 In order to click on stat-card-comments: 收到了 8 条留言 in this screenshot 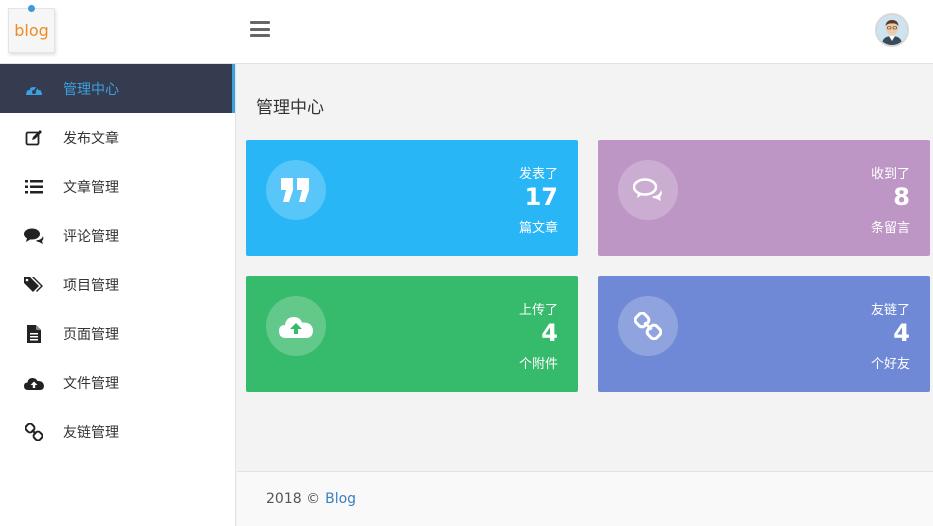, I will do `click(764, 198)`.